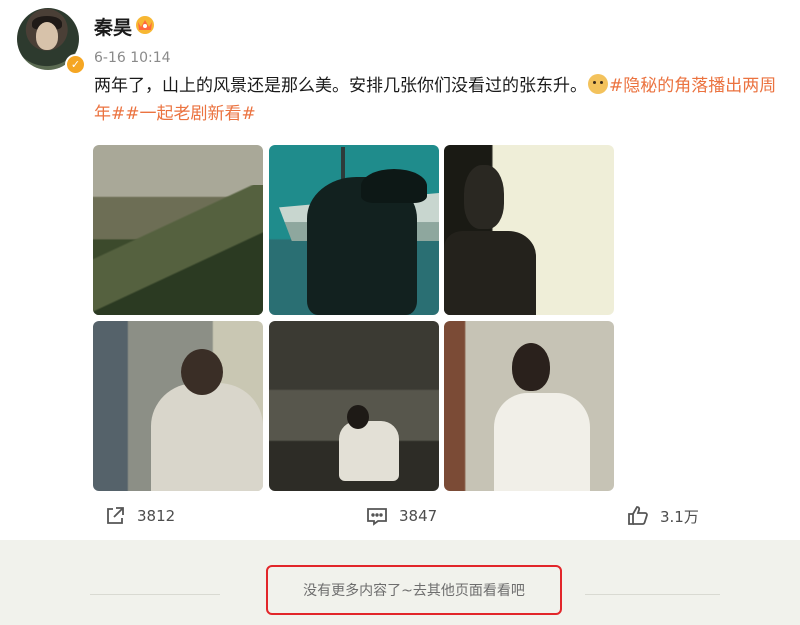 The height and width of the screenshot is (625, 800). I want to click on no-more-content-highlight: 没有更多内容了~去其他页面看看吧, so click(414, 590).